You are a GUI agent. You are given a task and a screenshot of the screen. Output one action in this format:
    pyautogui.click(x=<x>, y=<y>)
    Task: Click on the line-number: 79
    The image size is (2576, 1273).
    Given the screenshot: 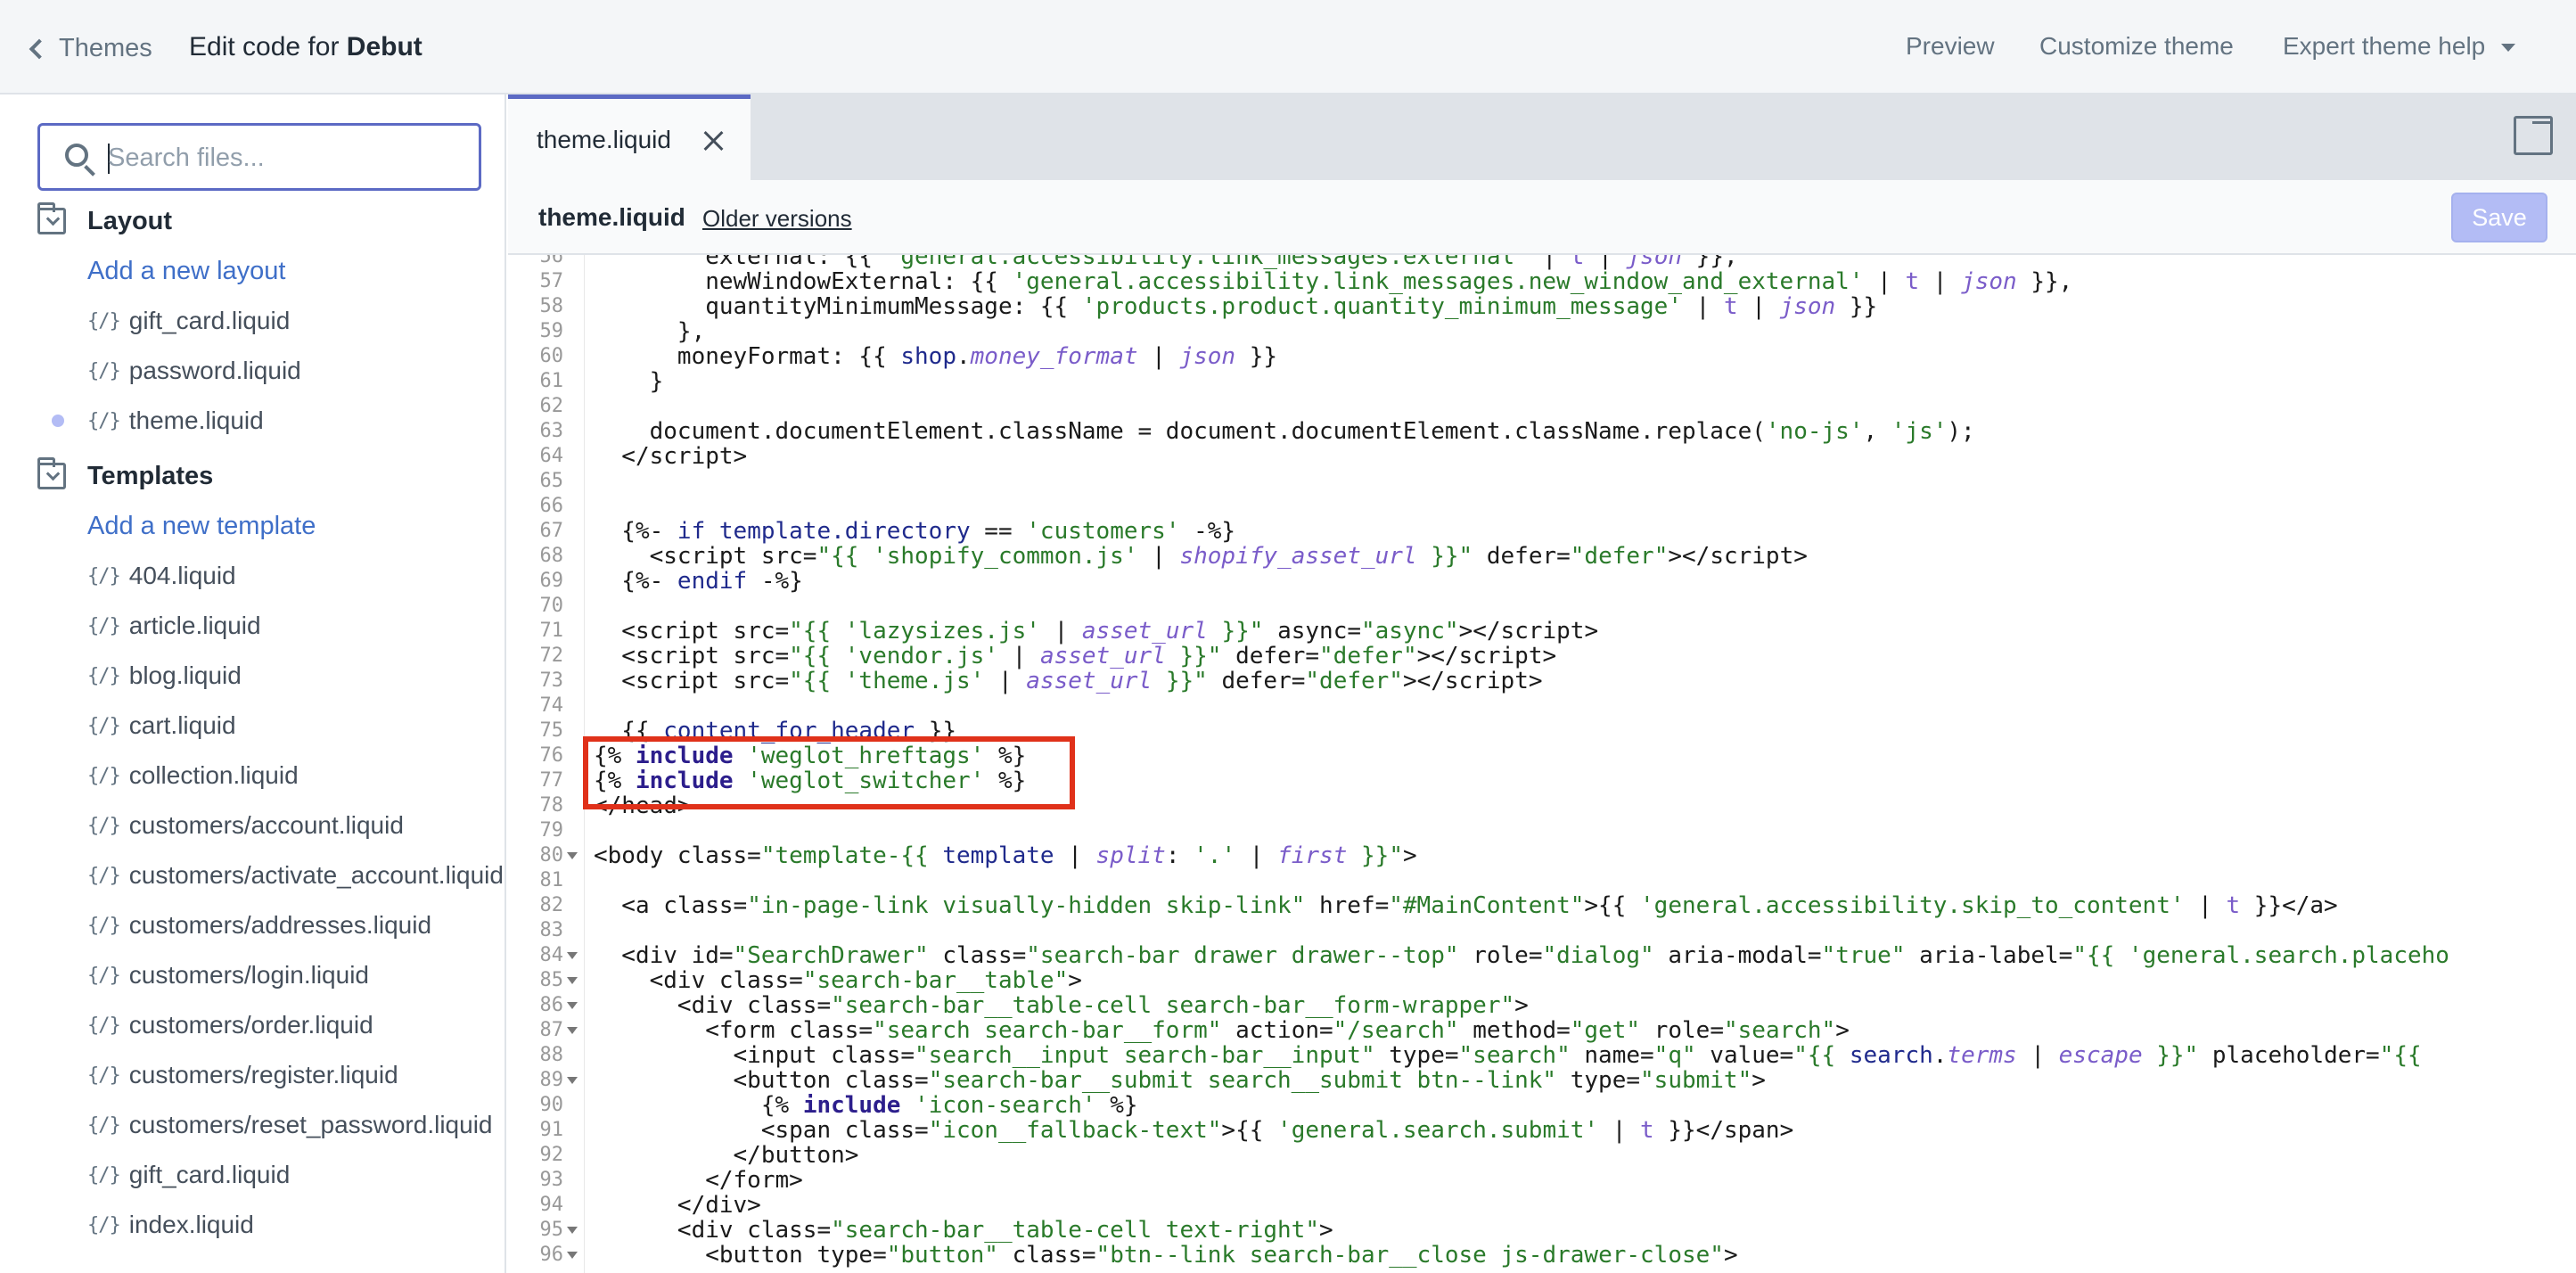 What is the action you would take?
    pyautogui.click(x=551, y=831)
    